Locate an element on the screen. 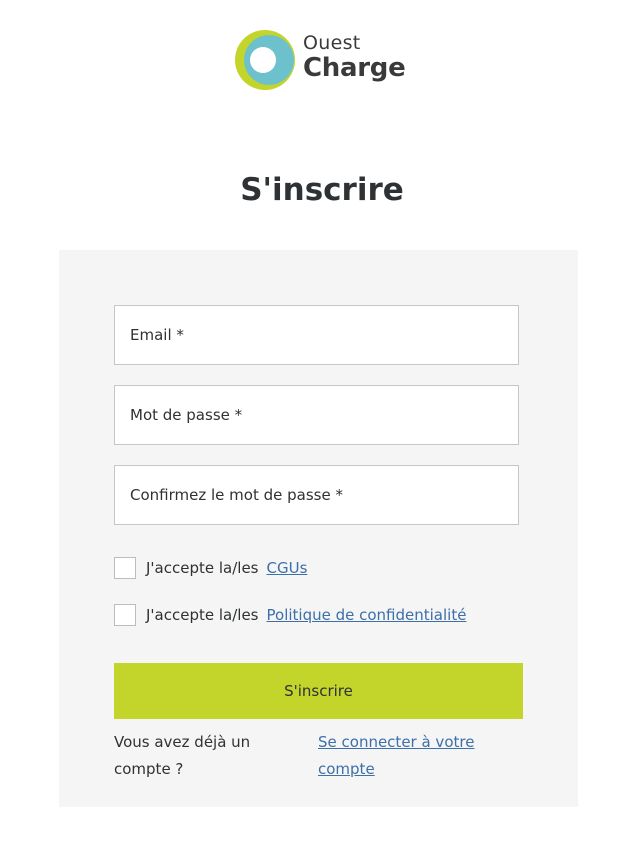 Image resolution: width=644 pixels, height=849 pixels. brand-name-line1: Ouest is located at coordinates (332, 43).